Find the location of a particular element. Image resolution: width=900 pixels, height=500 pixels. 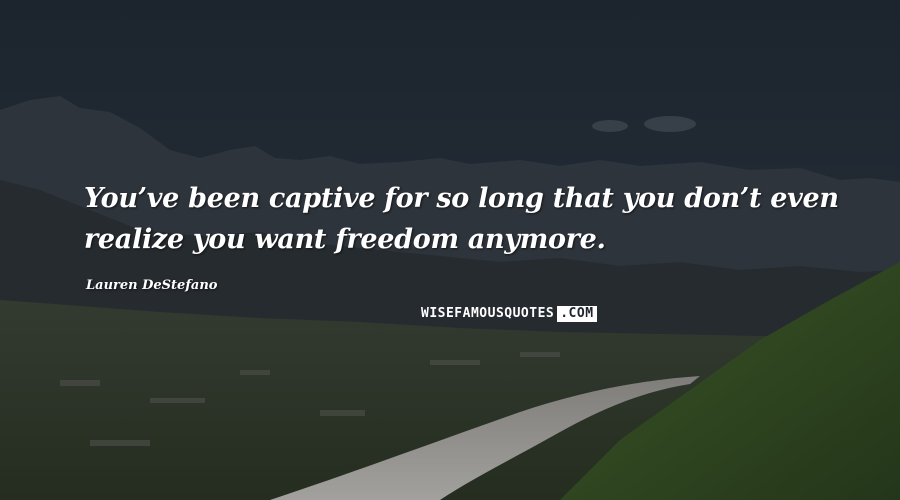

quote-author: Lauren DeStefano is located at coordinates (152, 285).